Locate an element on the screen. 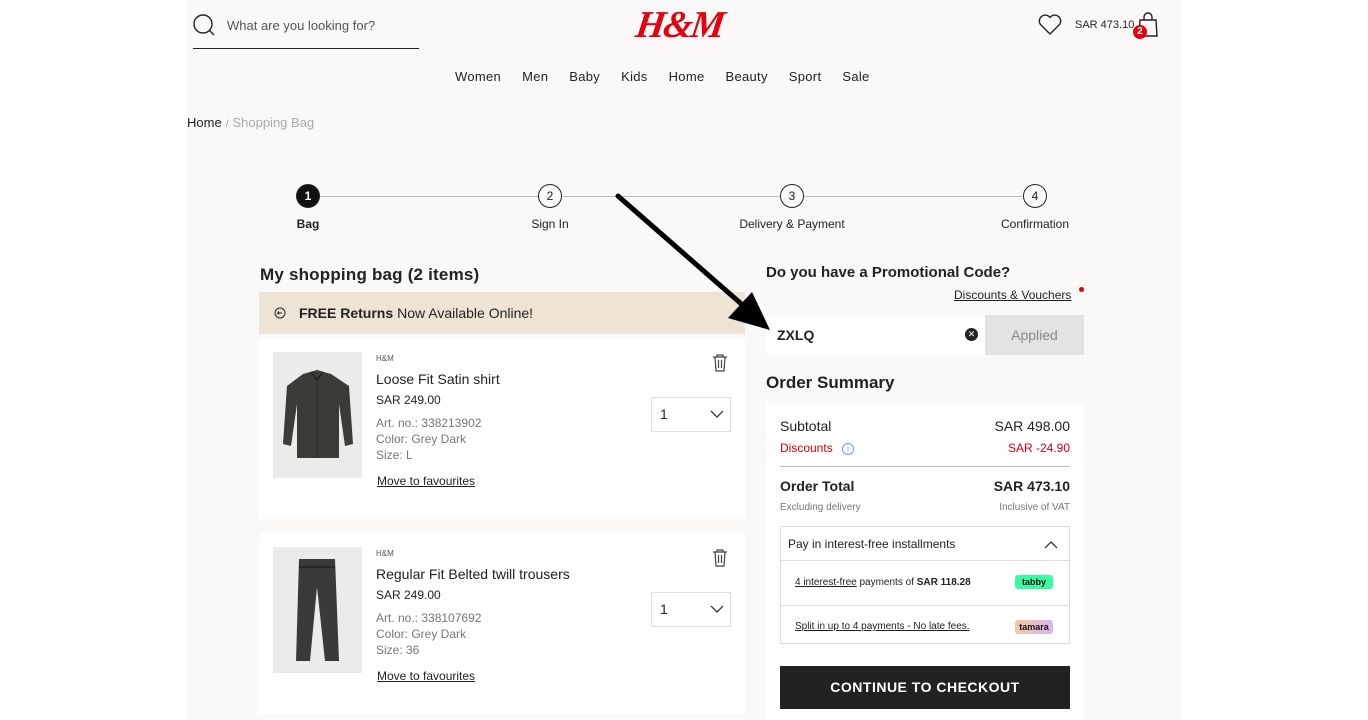 The height and width of the screenshot is (720, 1368). item-art-no: Art. no.: 338213902 is located at coordinates (429, 423).